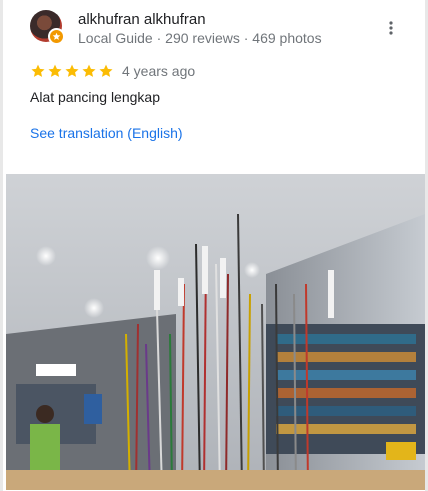  Describe the element at coordinates (56, 36) in the screenshot. I see `local-guide-badge-icon` at that location.